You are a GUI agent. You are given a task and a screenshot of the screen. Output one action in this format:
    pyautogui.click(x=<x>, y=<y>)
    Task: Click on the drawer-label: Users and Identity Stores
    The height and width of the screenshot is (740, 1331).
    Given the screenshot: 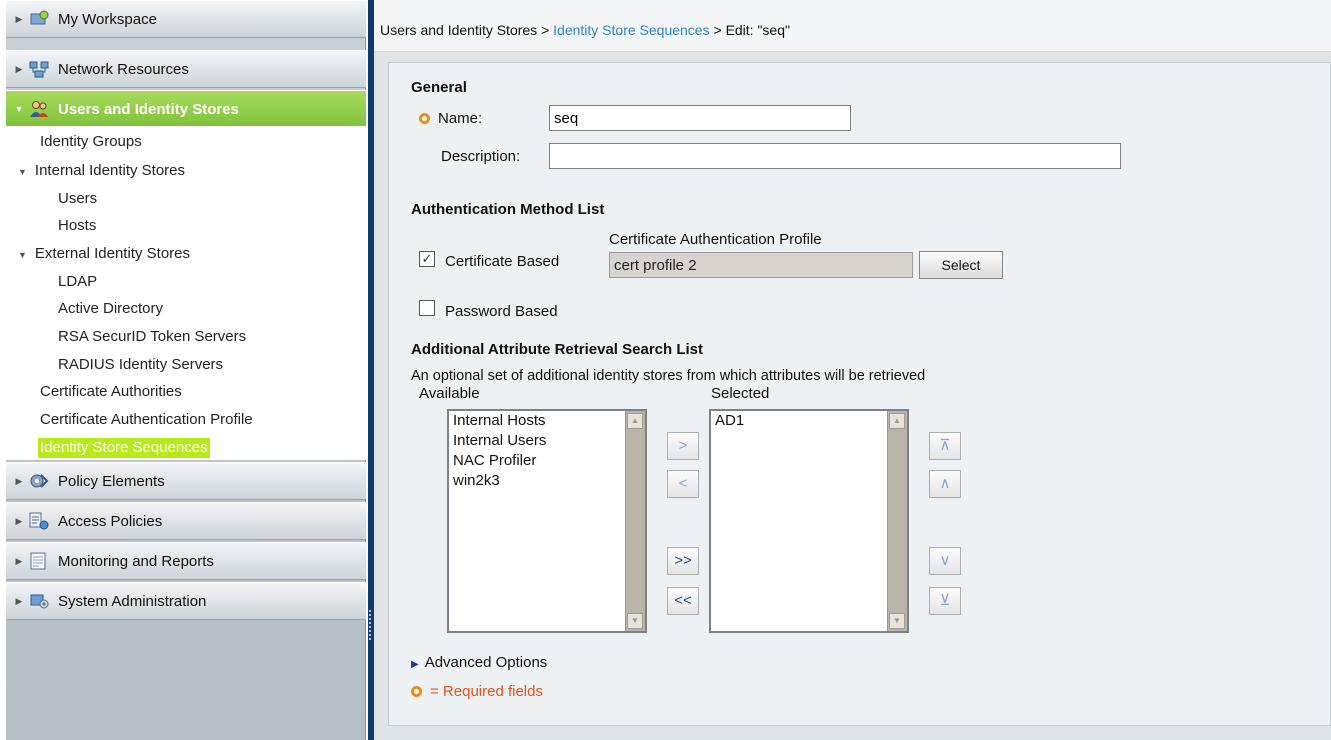 What is the action you would take?
    pyautogui.click(x=148, y=109)
    